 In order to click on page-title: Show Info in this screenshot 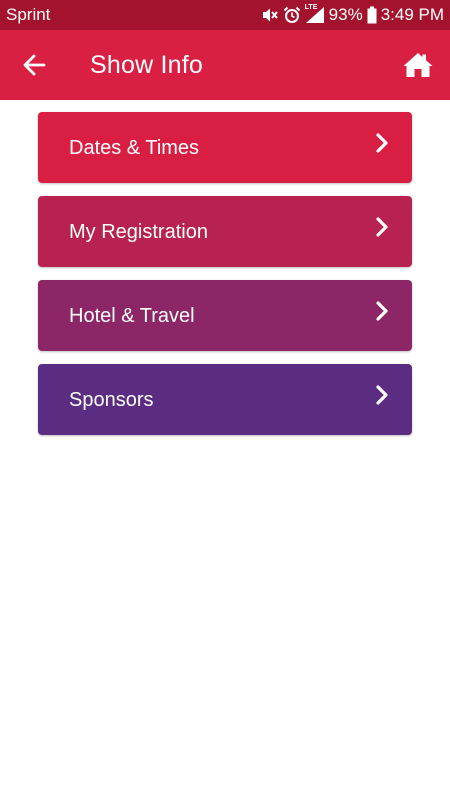, I will do `click(146, 65)`.